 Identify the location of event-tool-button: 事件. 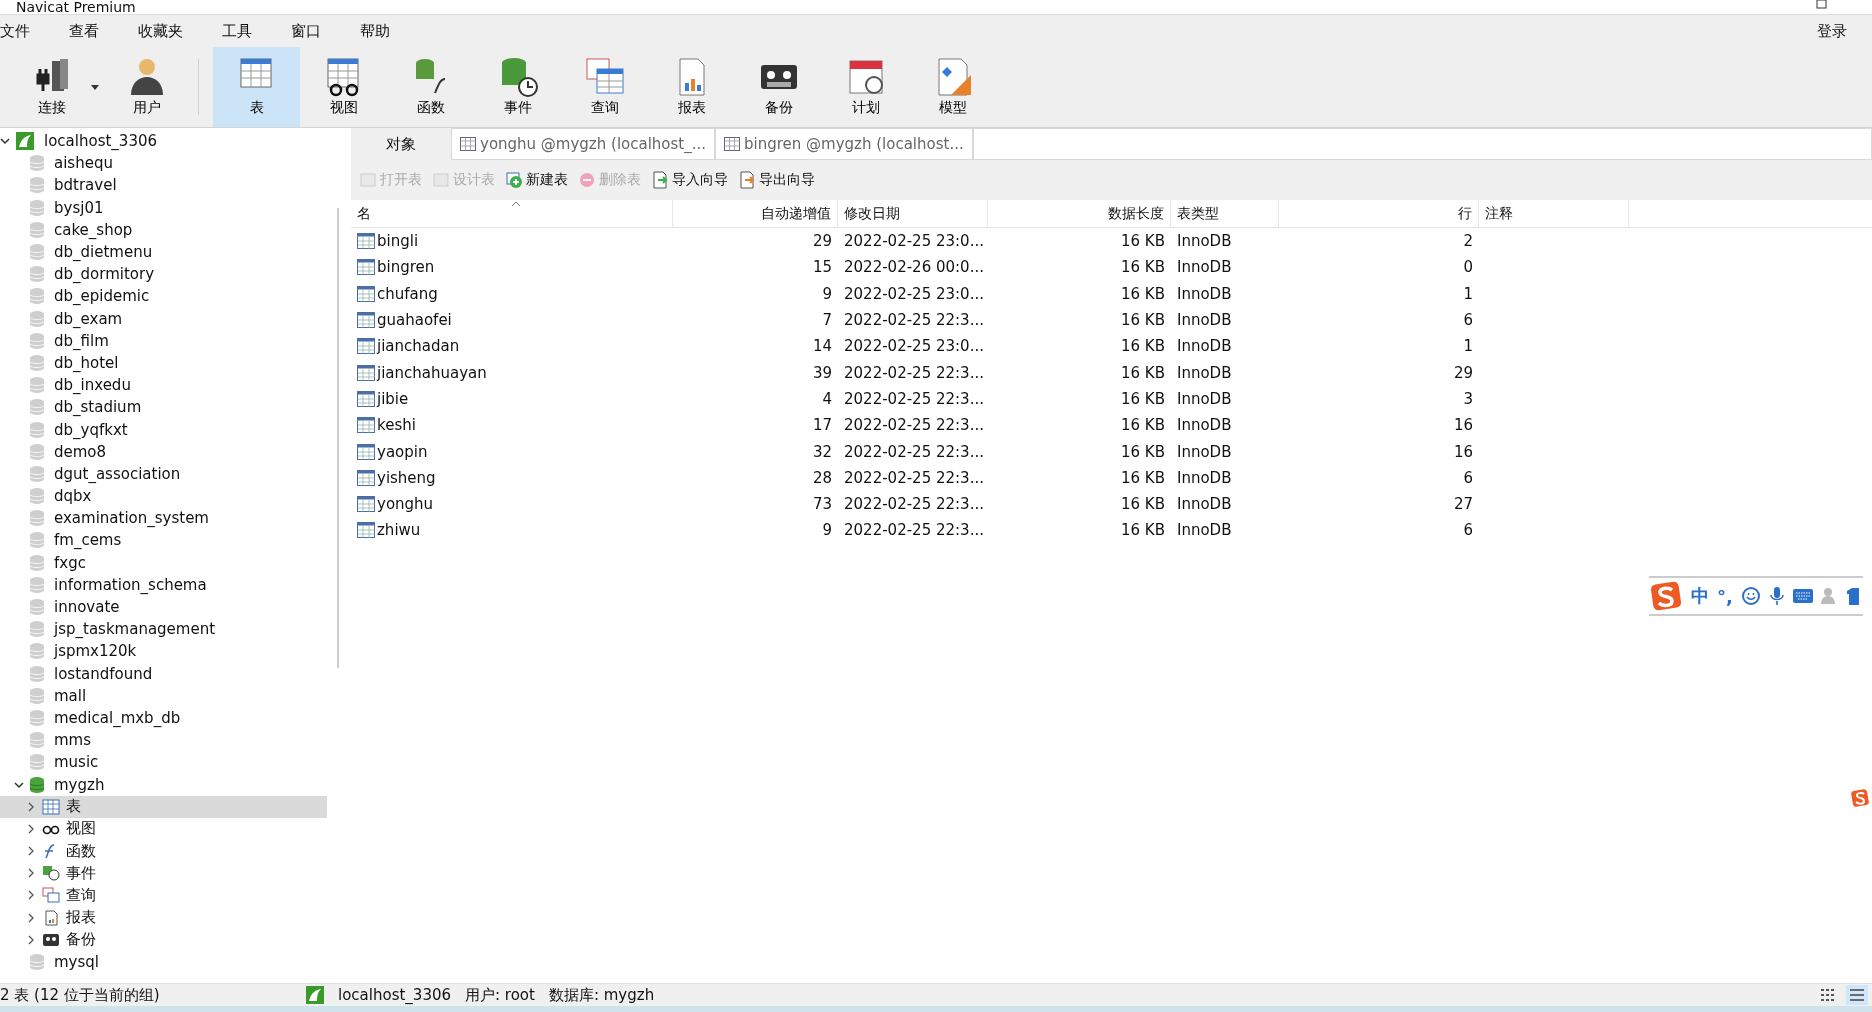
(517, 87).